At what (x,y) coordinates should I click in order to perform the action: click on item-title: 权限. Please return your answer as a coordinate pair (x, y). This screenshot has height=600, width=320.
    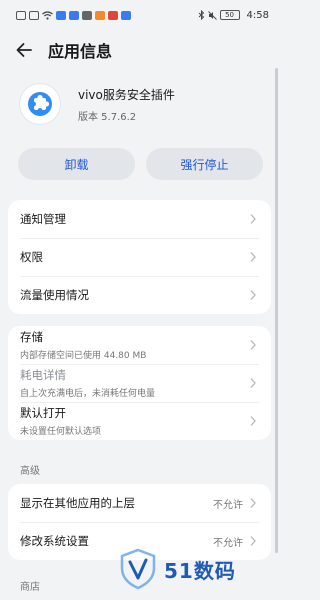
    Looking at the image, I should click on (31, 257).